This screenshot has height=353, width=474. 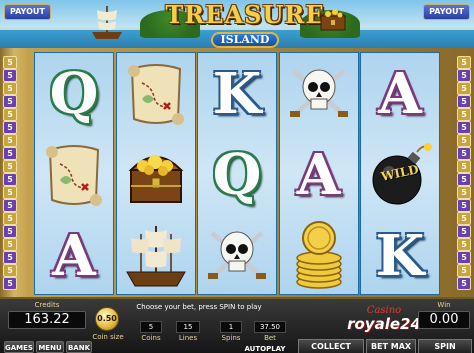 I want to click on bet-label: Bet, so click(x=270, y=338).